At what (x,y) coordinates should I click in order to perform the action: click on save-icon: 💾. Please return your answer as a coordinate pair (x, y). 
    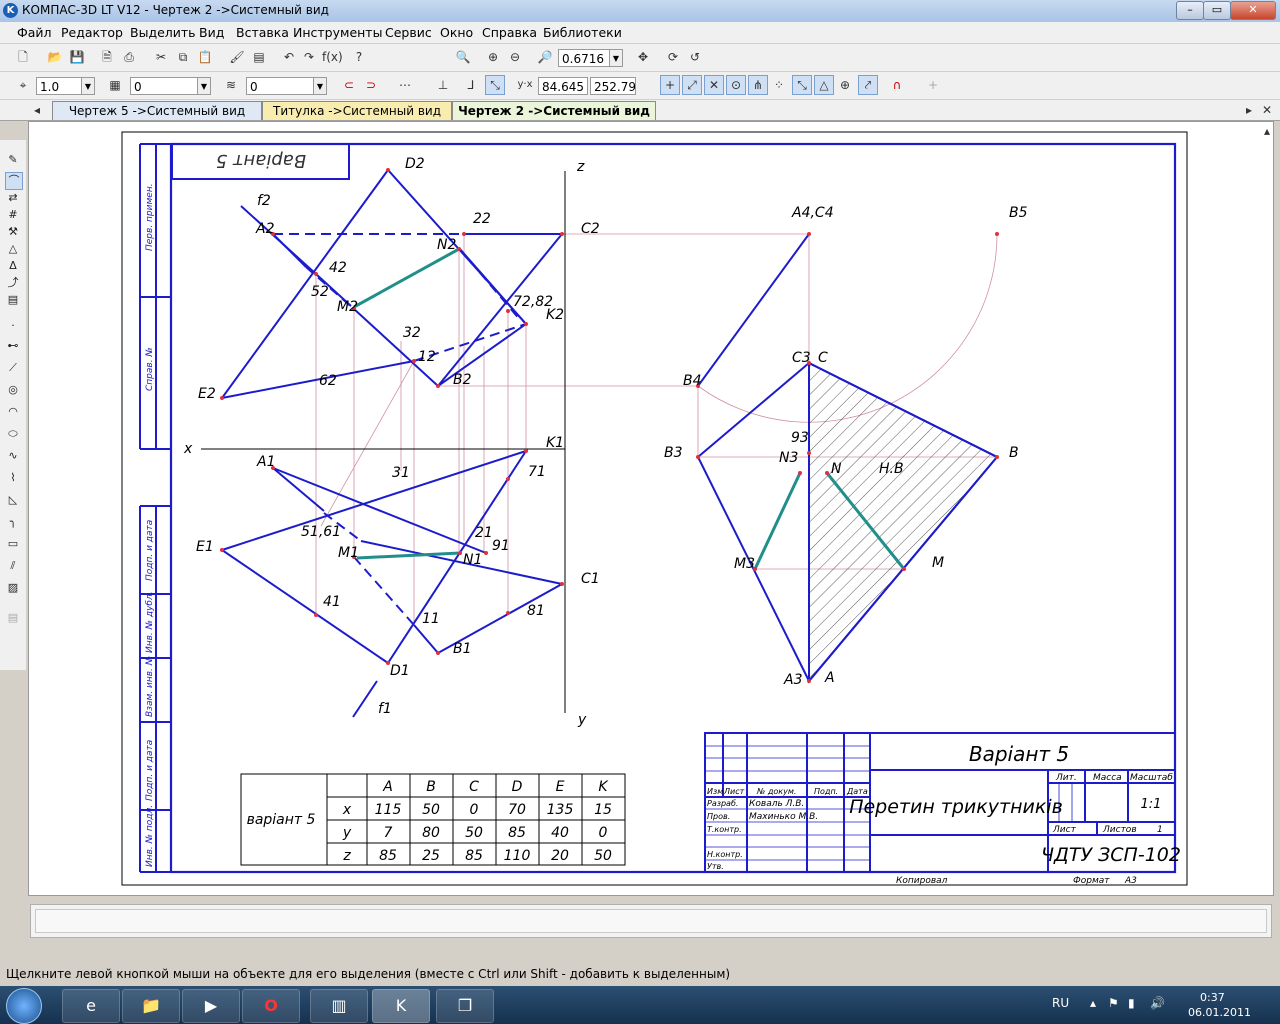
    Looking at the image, I should click on (77, 57).